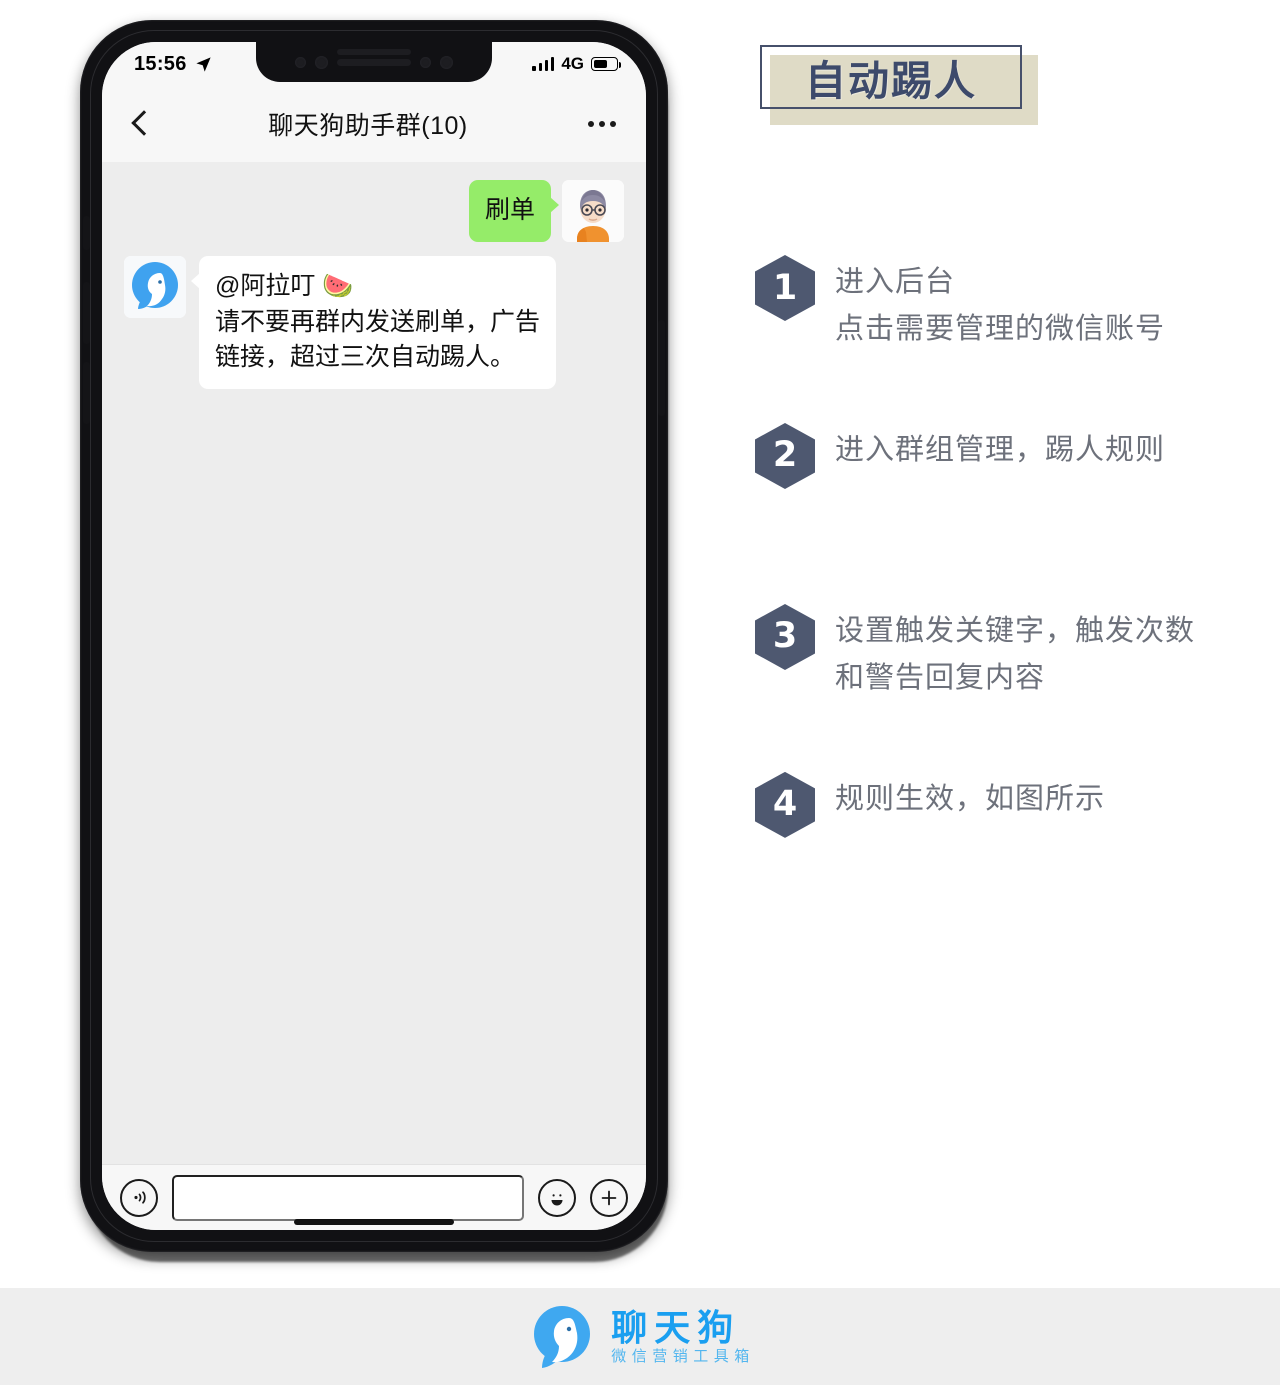  I want to click on message-bubble-outgoing: 刷单, so click(514, 211).